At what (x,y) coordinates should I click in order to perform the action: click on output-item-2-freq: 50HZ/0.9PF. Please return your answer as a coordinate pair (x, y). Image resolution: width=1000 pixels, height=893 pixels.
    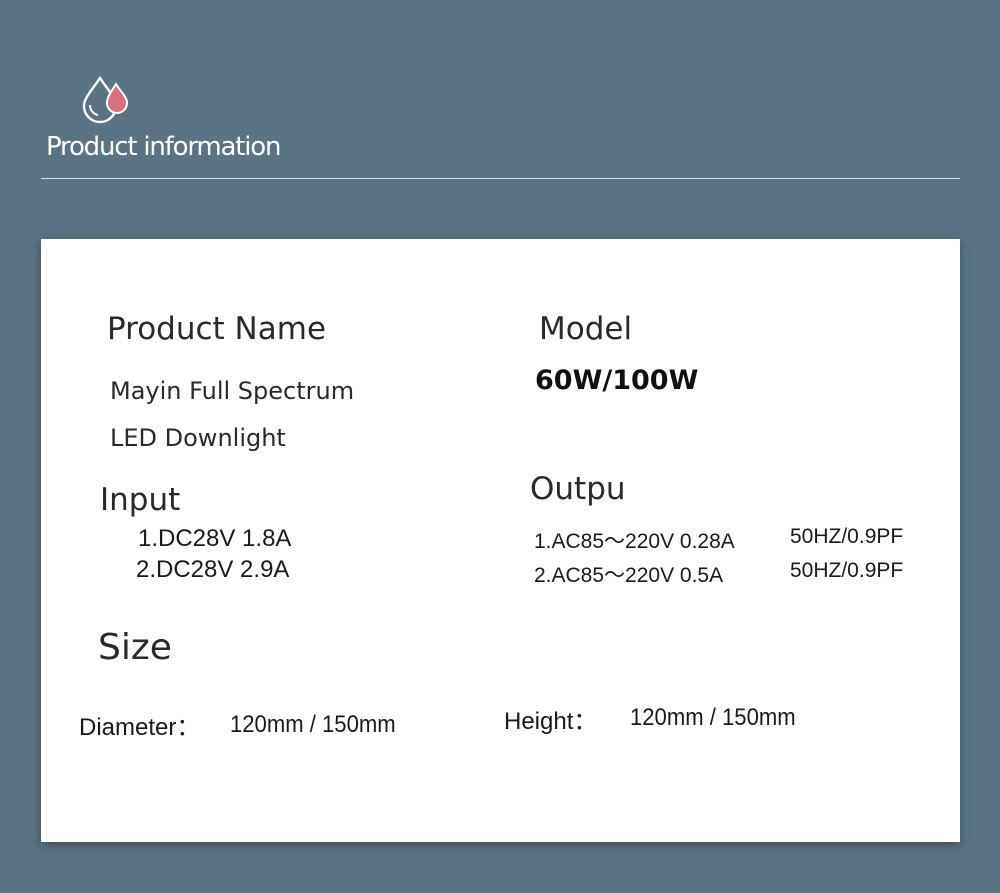
    Looking at the image, I should click on (847, 570).